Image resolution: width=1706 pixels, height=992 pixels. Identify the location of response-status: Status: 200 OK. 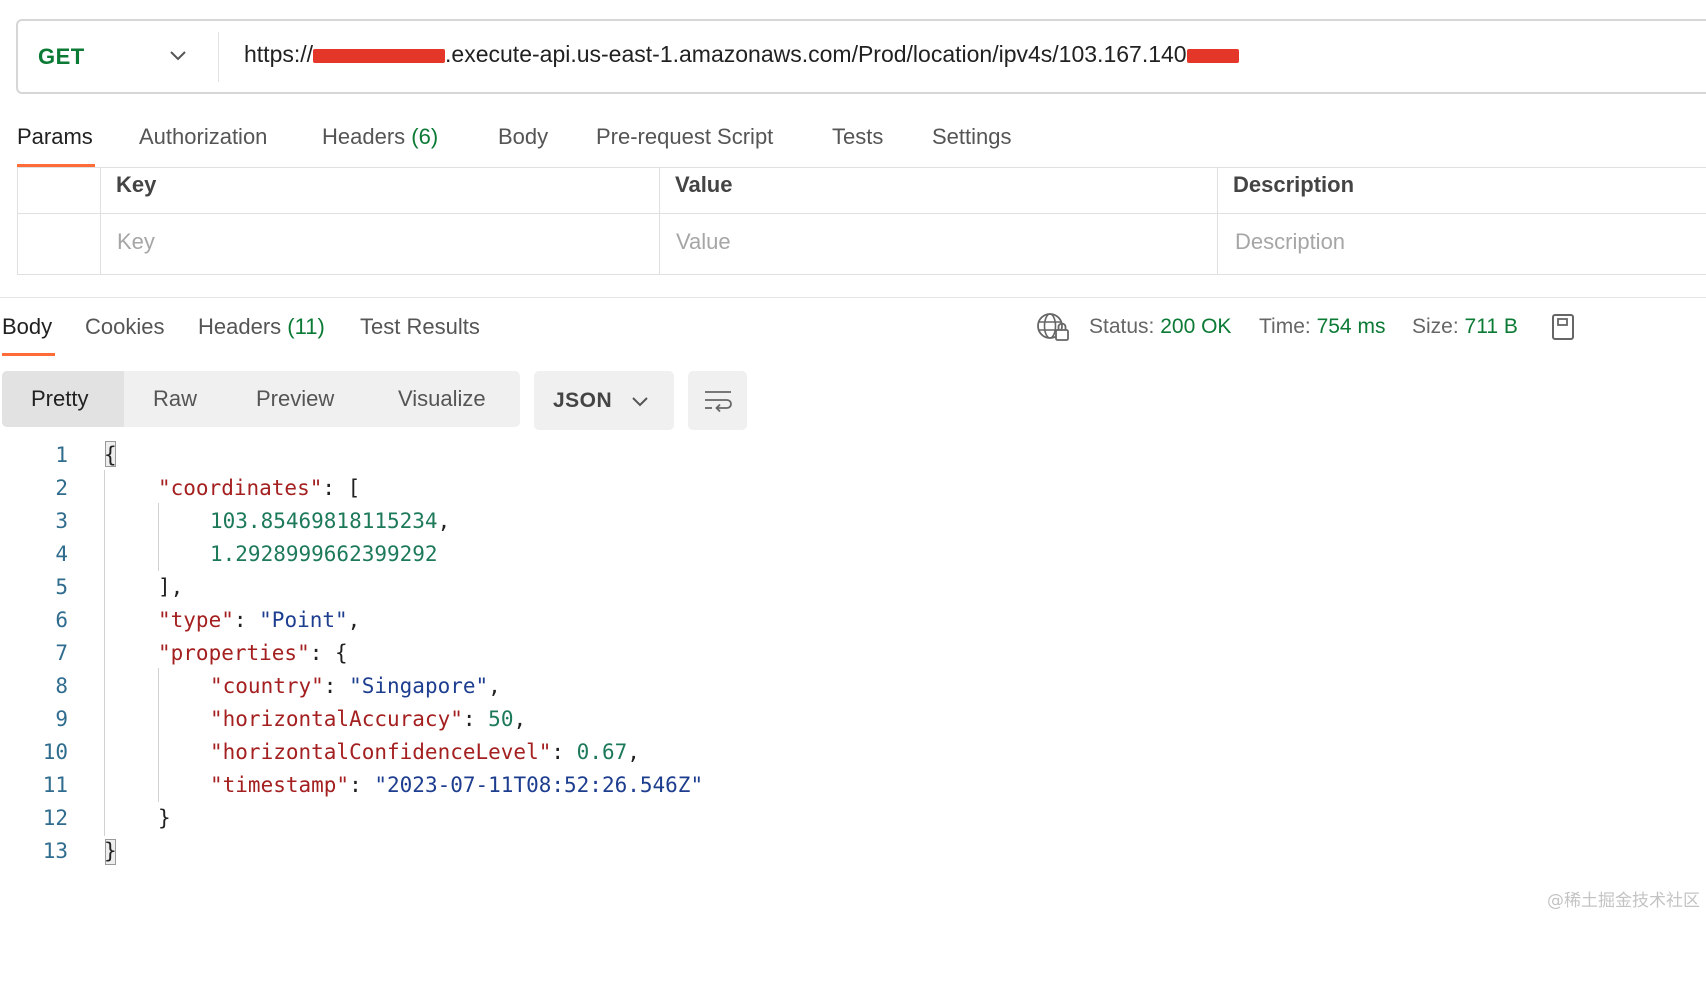
(1160, 327).